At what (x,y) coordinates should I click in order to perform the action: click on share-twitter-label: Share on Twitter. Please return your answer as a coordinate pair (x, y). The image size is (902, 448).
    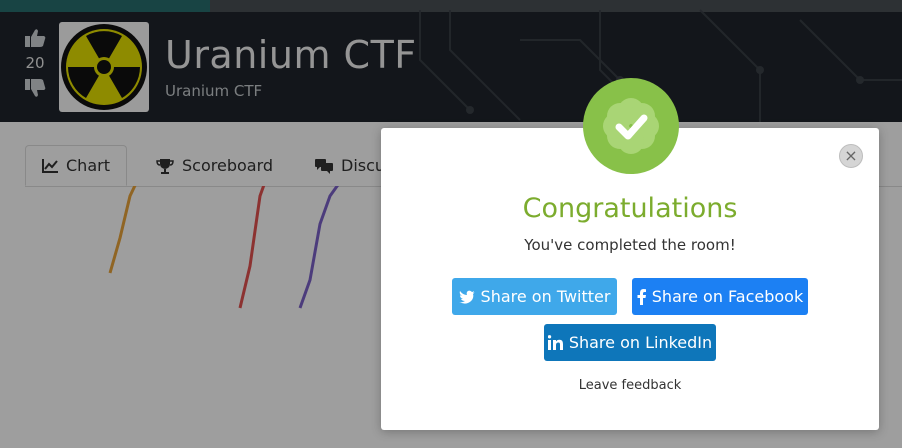
    Looking at the image, I should click on (545, 296).